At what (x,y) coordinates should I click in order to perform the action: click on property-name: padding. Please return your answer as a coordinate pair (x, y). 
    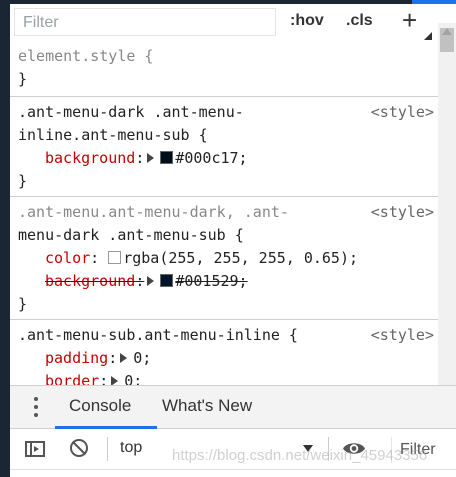
    Looking at the image, I should click on (76, 358).